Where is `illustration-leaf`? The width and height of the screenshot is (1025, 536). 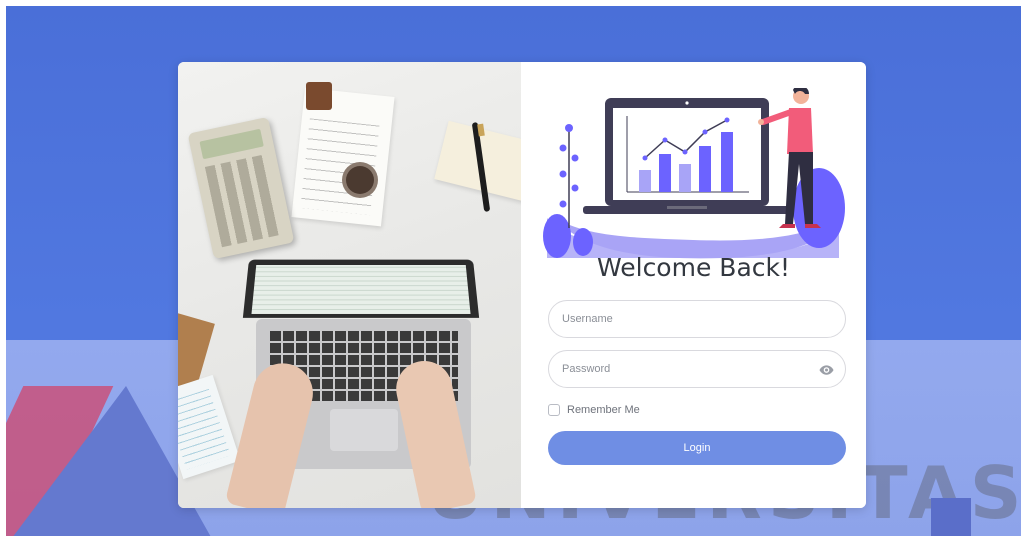 illustration-leaf is located at coordinates (557, 236).